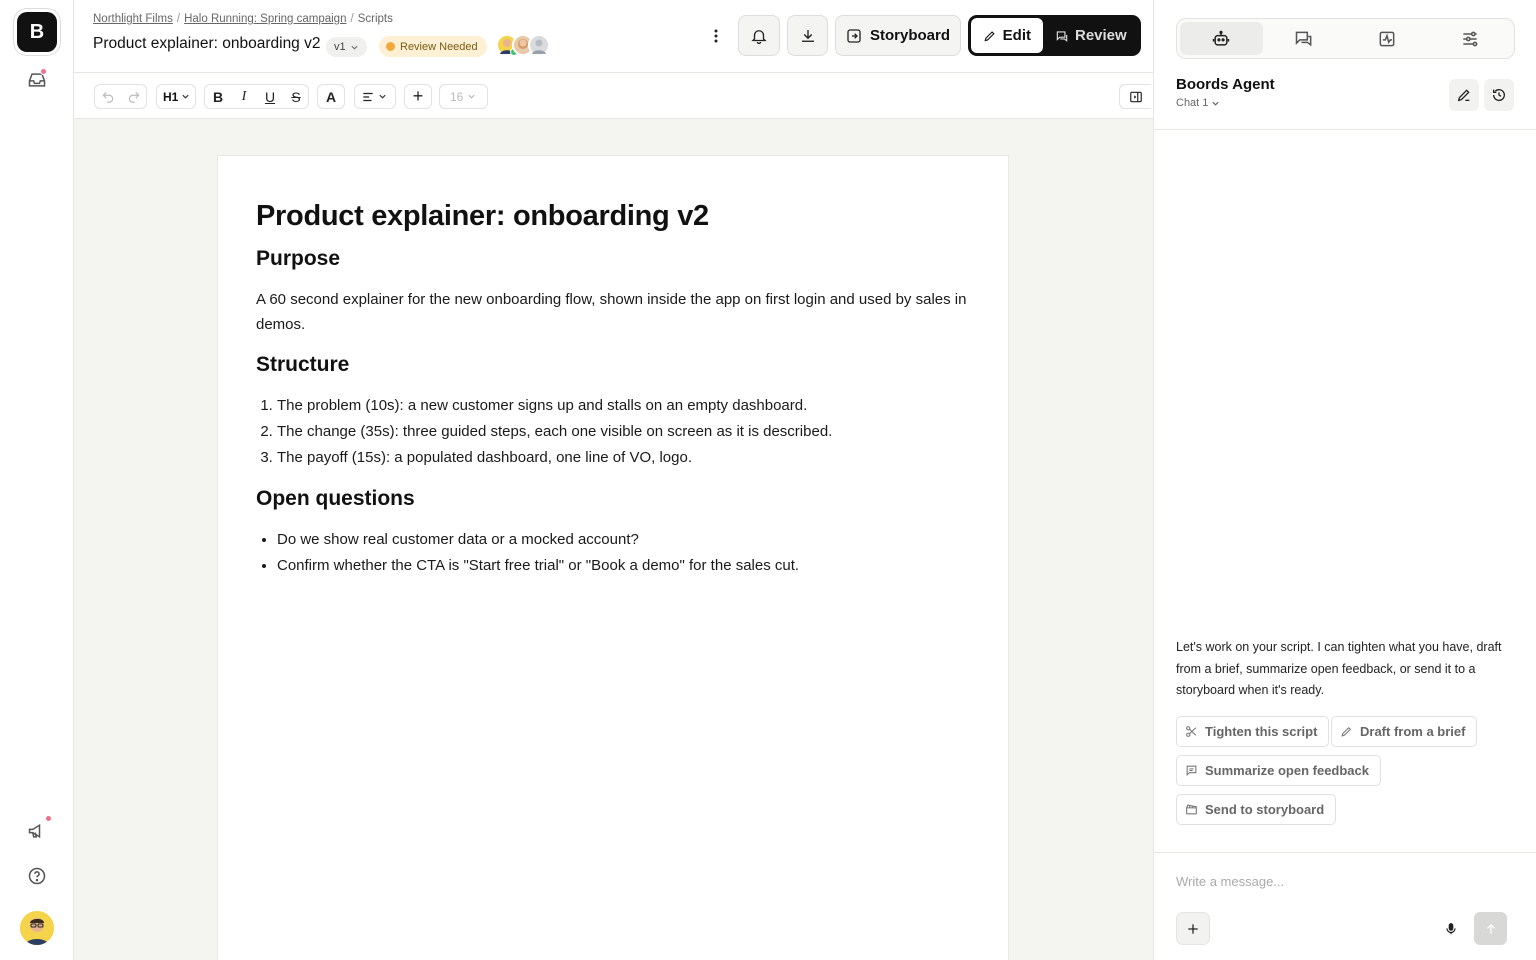  I want to click on agent-title: Boords Agent, so click(1225, 84).